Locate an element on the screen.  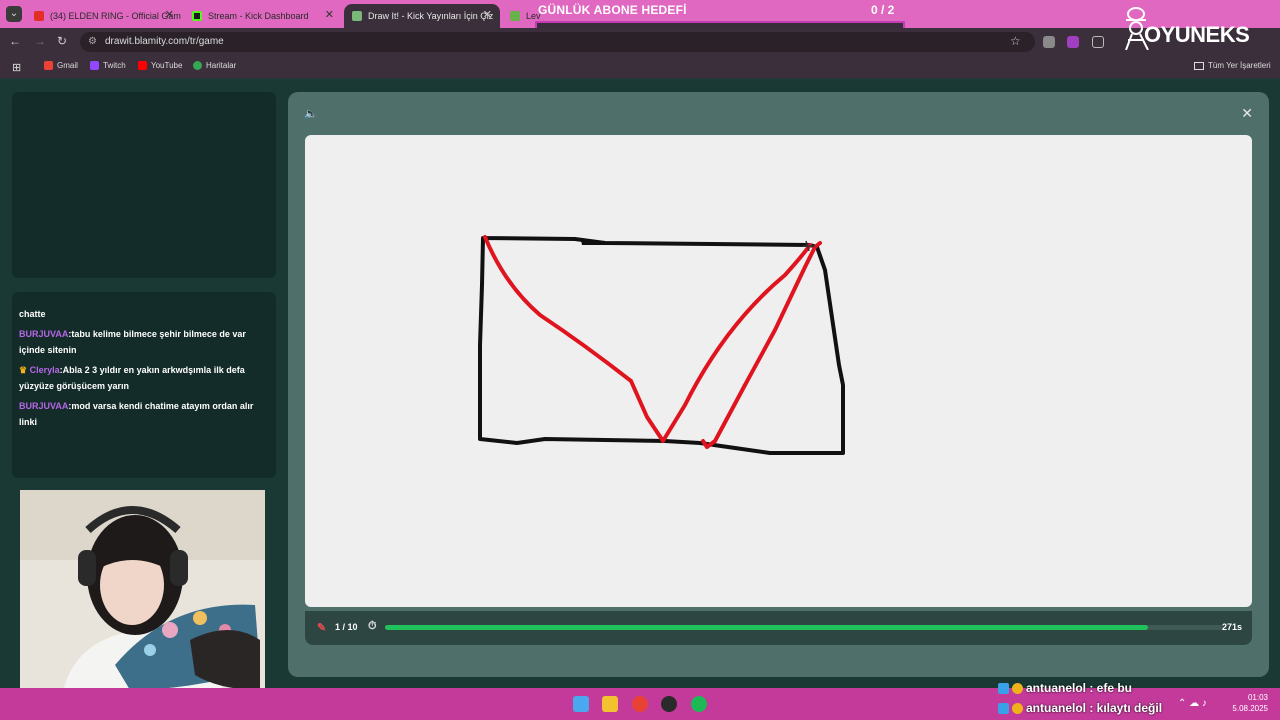
bookmark-twitch: Twitch is located at coordinates (108, 65).